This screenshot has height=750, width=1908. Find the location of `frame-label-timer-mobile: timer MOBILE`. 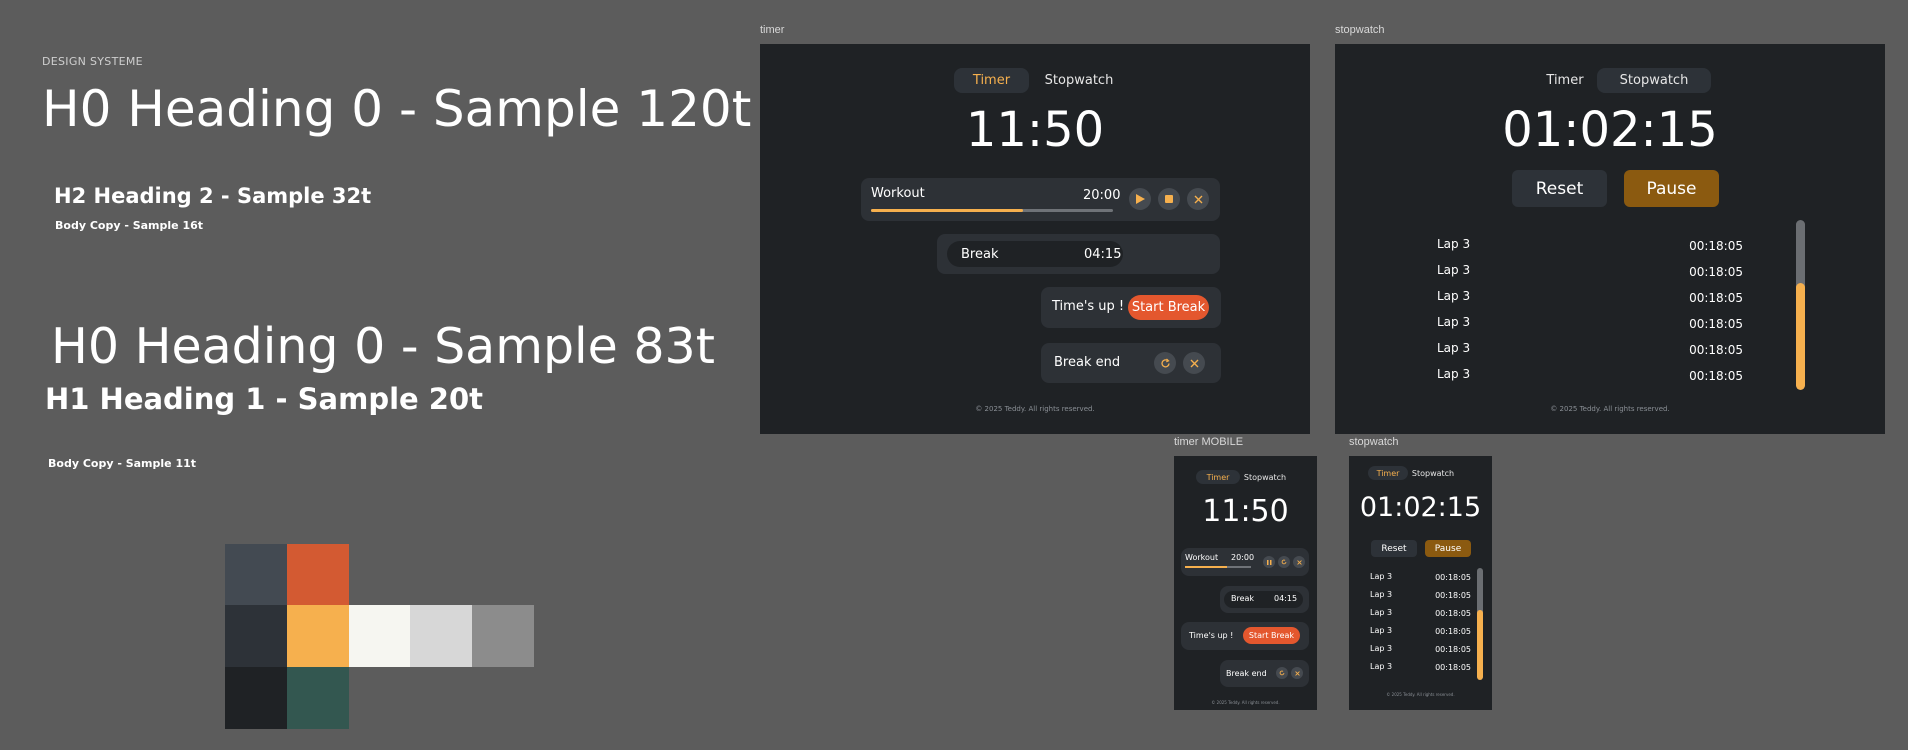

frame-label-timer-mobile: timer MOBILE is located at coordinates (1209, 442).